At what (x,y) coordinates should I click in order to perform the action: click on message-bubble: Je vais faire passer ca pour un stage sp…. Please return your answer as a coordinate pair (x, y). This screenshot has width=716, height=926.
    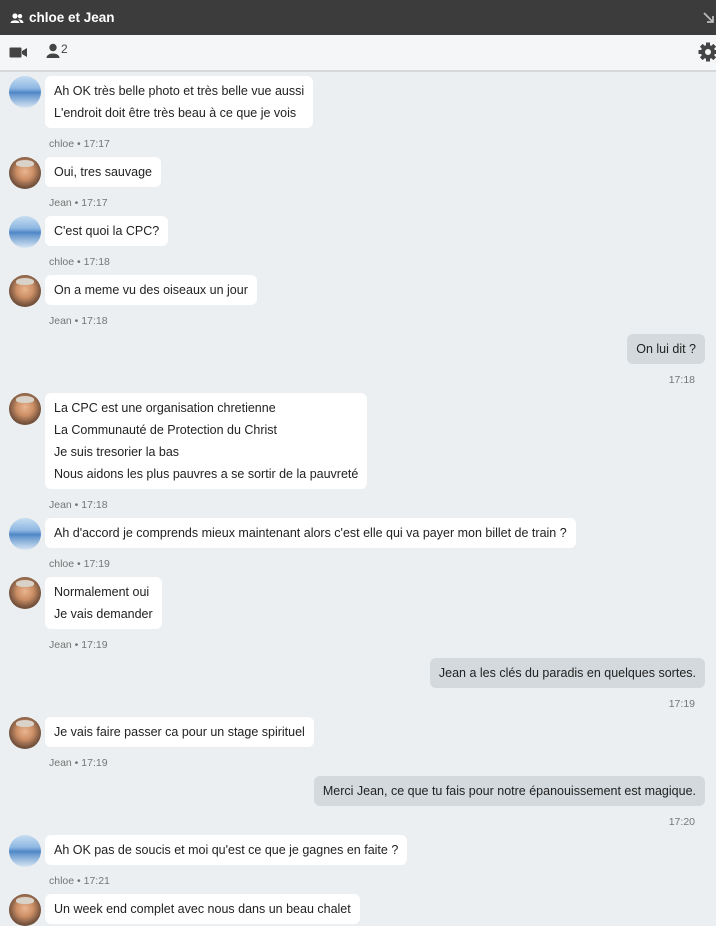
    Looking at the image, I should click on (179, 732).